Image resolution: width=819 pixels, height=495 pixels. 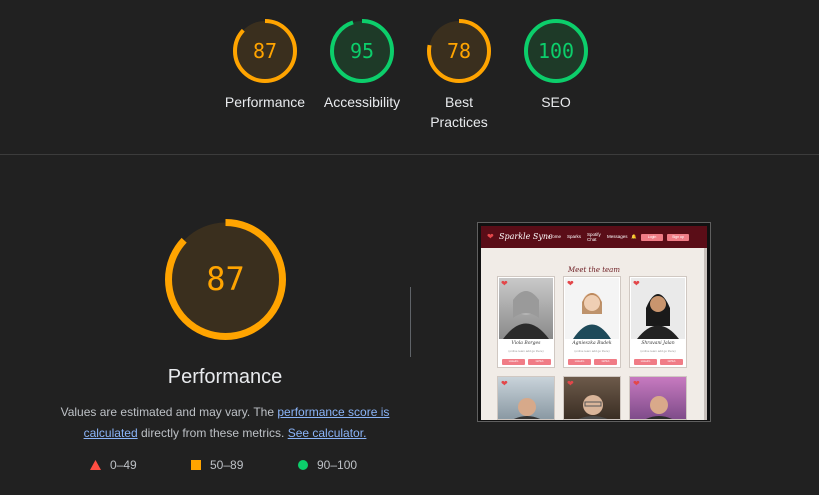 I want to click on gauge-best-practices: 78 Best Practices, so click(x=459, y=75).